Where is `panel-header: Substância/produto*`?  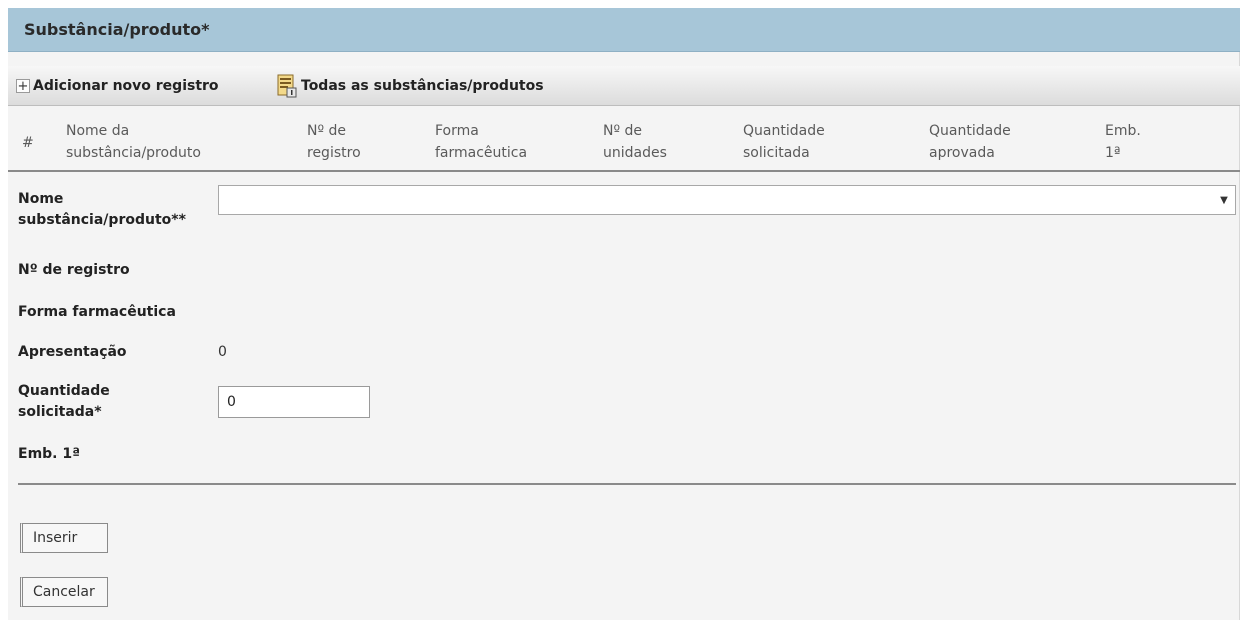
panel-header: Substância/produto* is located at coordinates (624, 30).